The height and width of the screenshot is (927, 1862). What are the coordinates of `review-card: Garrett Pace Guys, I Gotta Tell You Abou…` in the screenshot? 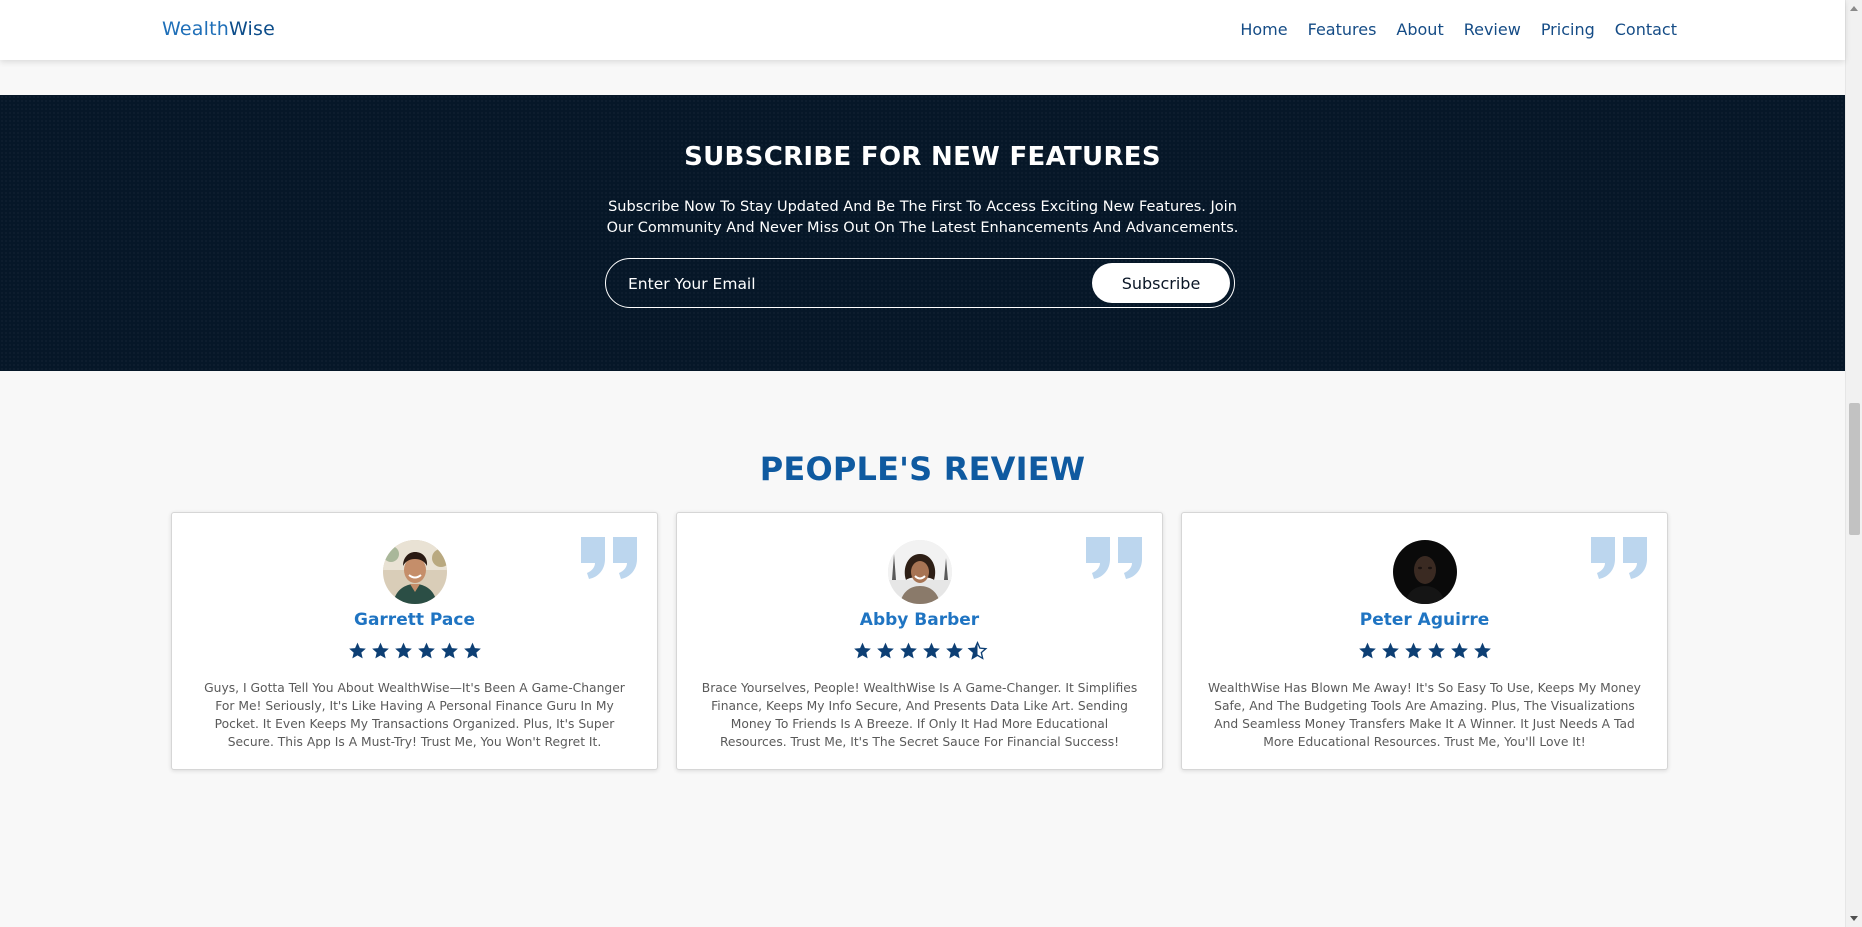 It's located at (414, 641).